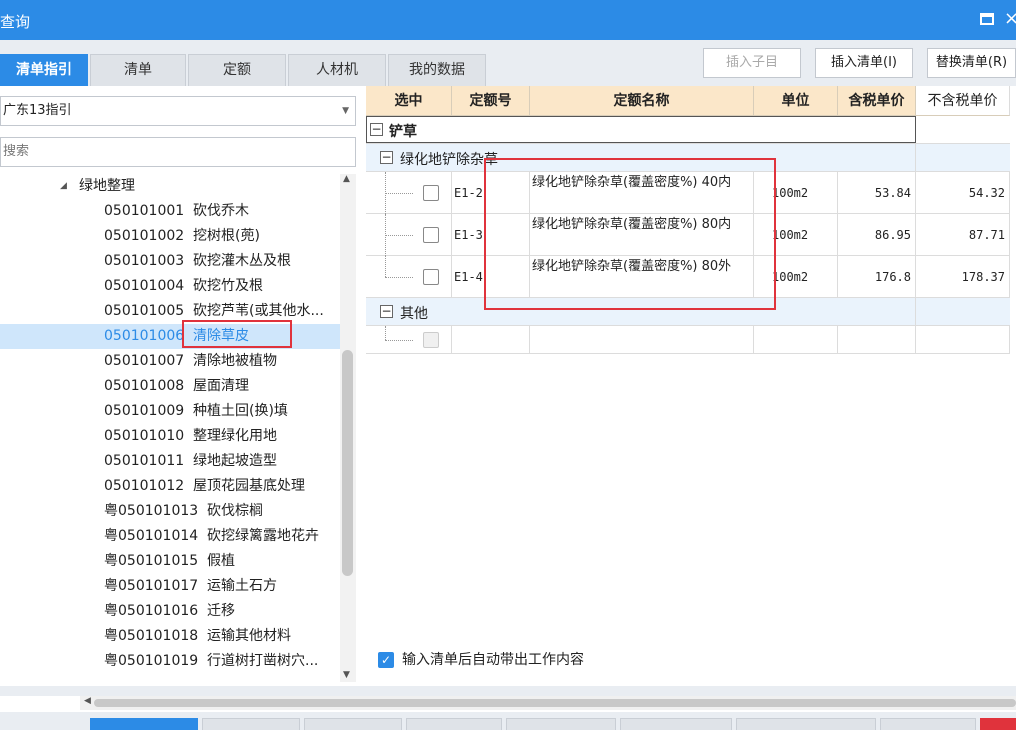 Image resolution: width=1016 pixels, height=730 pixels. I want to click on title-bar: 查询 ×, so click(508, 20).